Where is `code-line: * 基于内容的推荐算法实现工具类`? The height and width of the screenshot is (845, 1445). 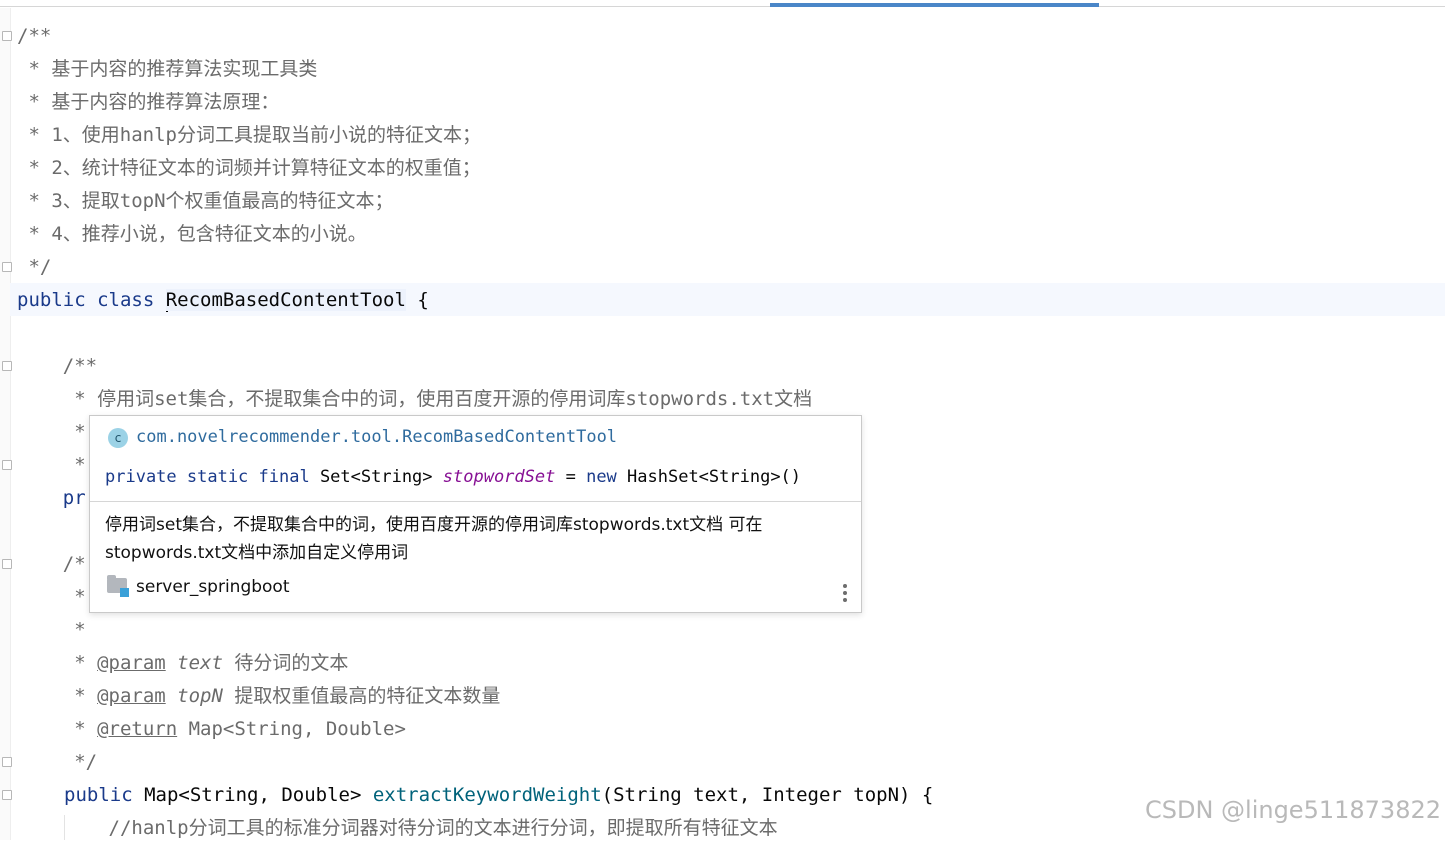 code-line: * 基于内容的推荐算法实现工具类 is located at coordinates (167, 69).